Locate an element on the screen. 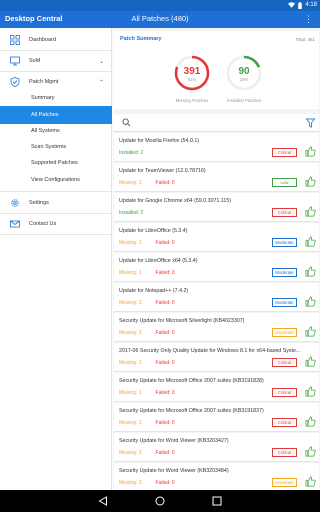 The height and width of the screenshot is (512, 320). filter-icon is located at coordinates (310, 123).